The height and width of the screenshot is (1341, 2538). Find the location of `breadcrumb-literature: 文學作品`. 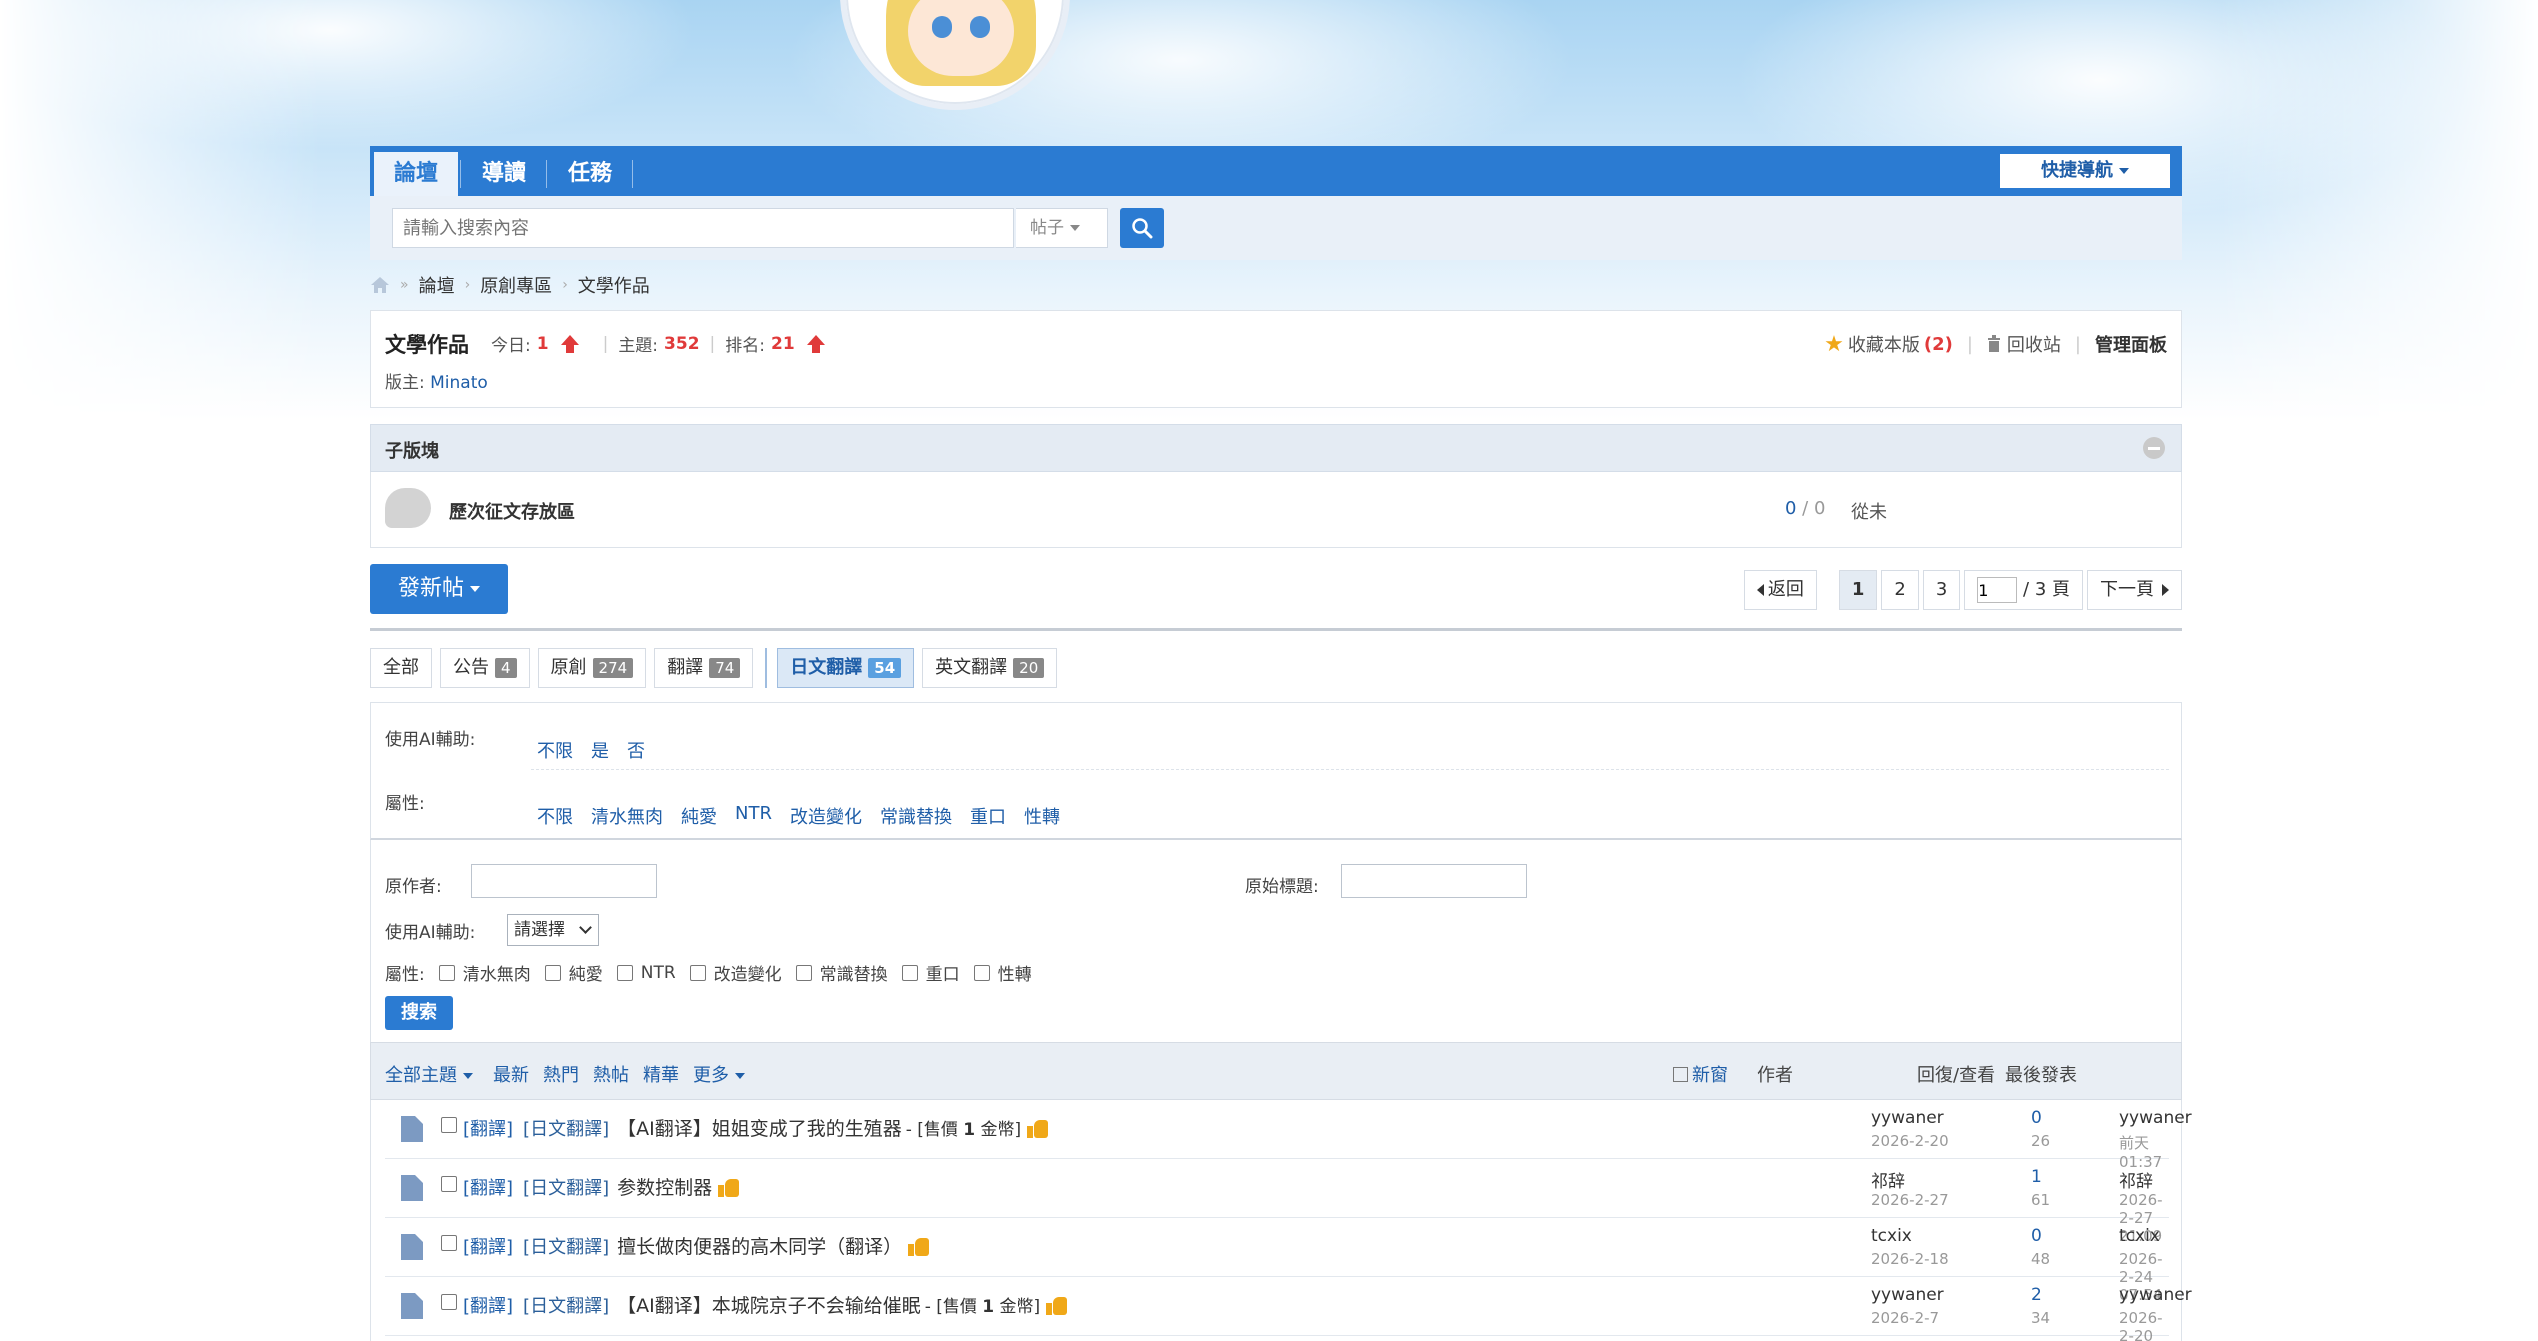

breadcrumb-literature: 文學作品 is located at coordinates (614, 285).